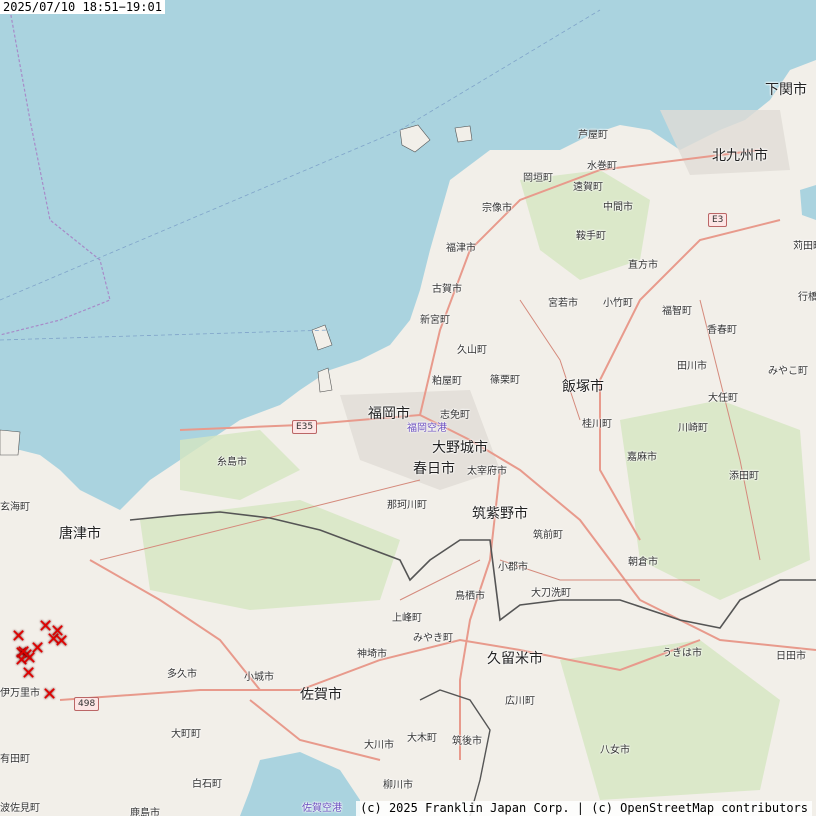 The height and width of the screenshot is (816, 816). What do you see at coordinates (87, 704) in the screenshot?
I see `road-shield-498: 498` at bounding box center [87, 704].